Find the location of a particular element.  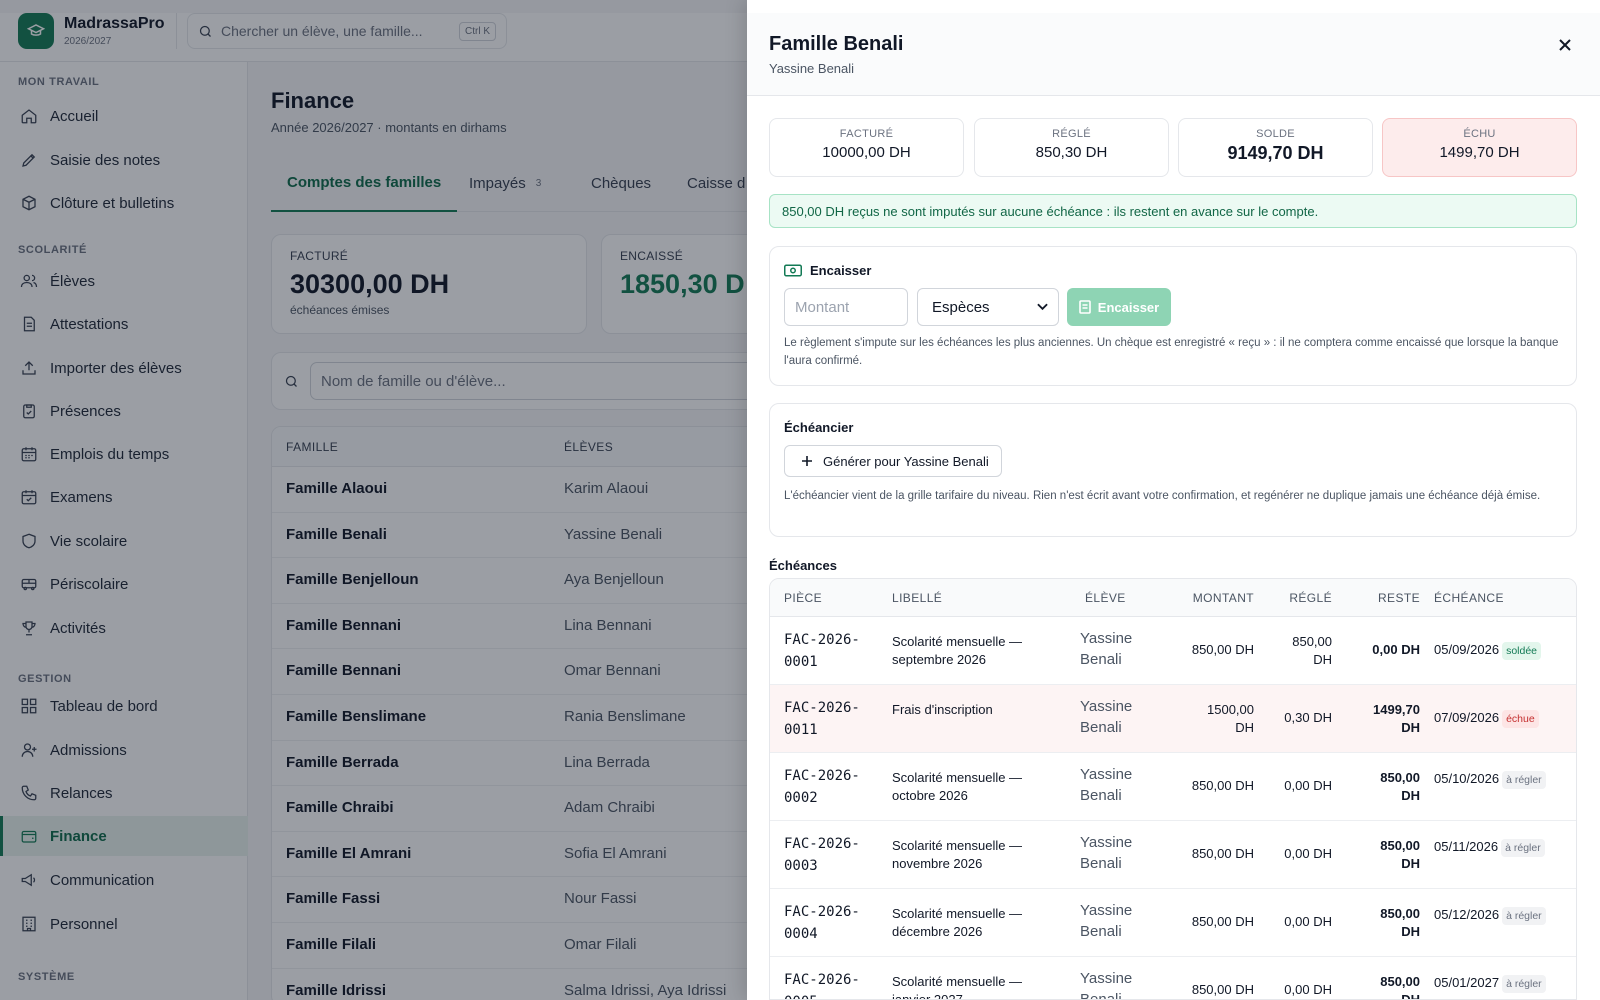

due-date-cell: 05/12/2026 à régler is located at coordinates (1494, 915).